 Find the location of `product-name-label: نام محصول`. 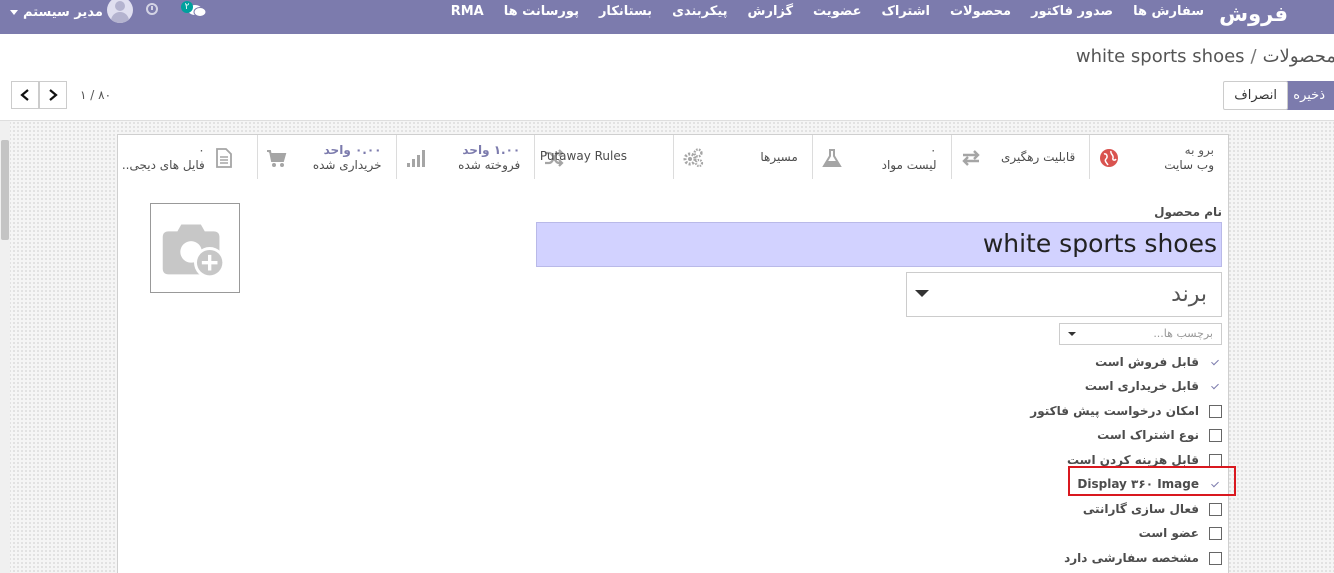

product-name-label: نام محصول is located at coordinates (1188, 212).